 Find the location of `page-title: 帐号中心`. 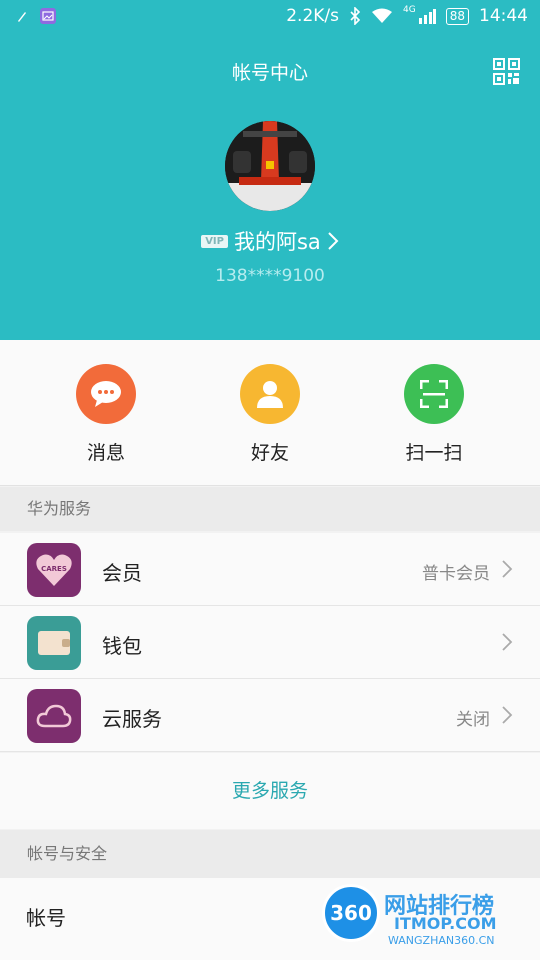

page-title: 帐号中心 is located at coordinates (269, 73).